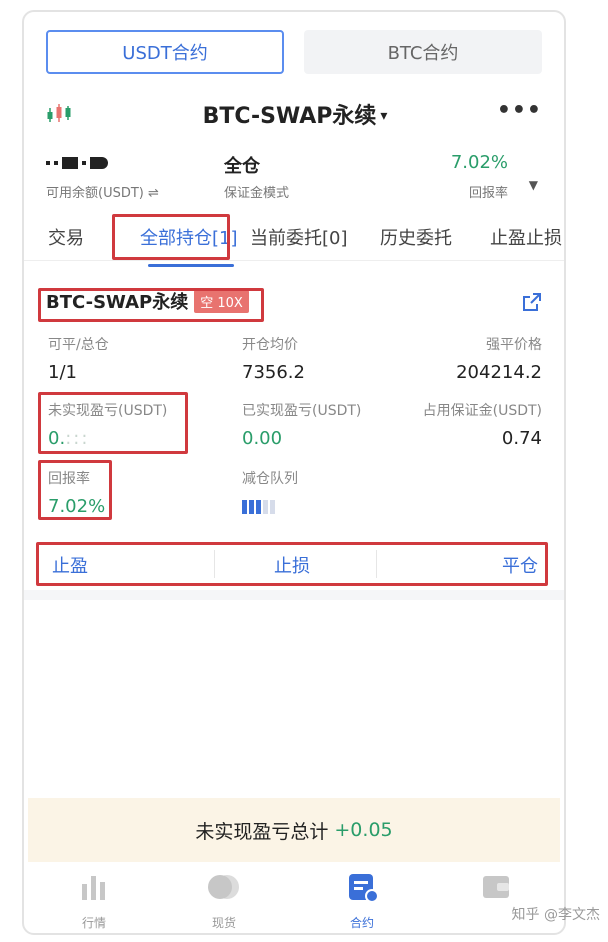  I want to click on available-total-value: 1/1, so click(62, 372).